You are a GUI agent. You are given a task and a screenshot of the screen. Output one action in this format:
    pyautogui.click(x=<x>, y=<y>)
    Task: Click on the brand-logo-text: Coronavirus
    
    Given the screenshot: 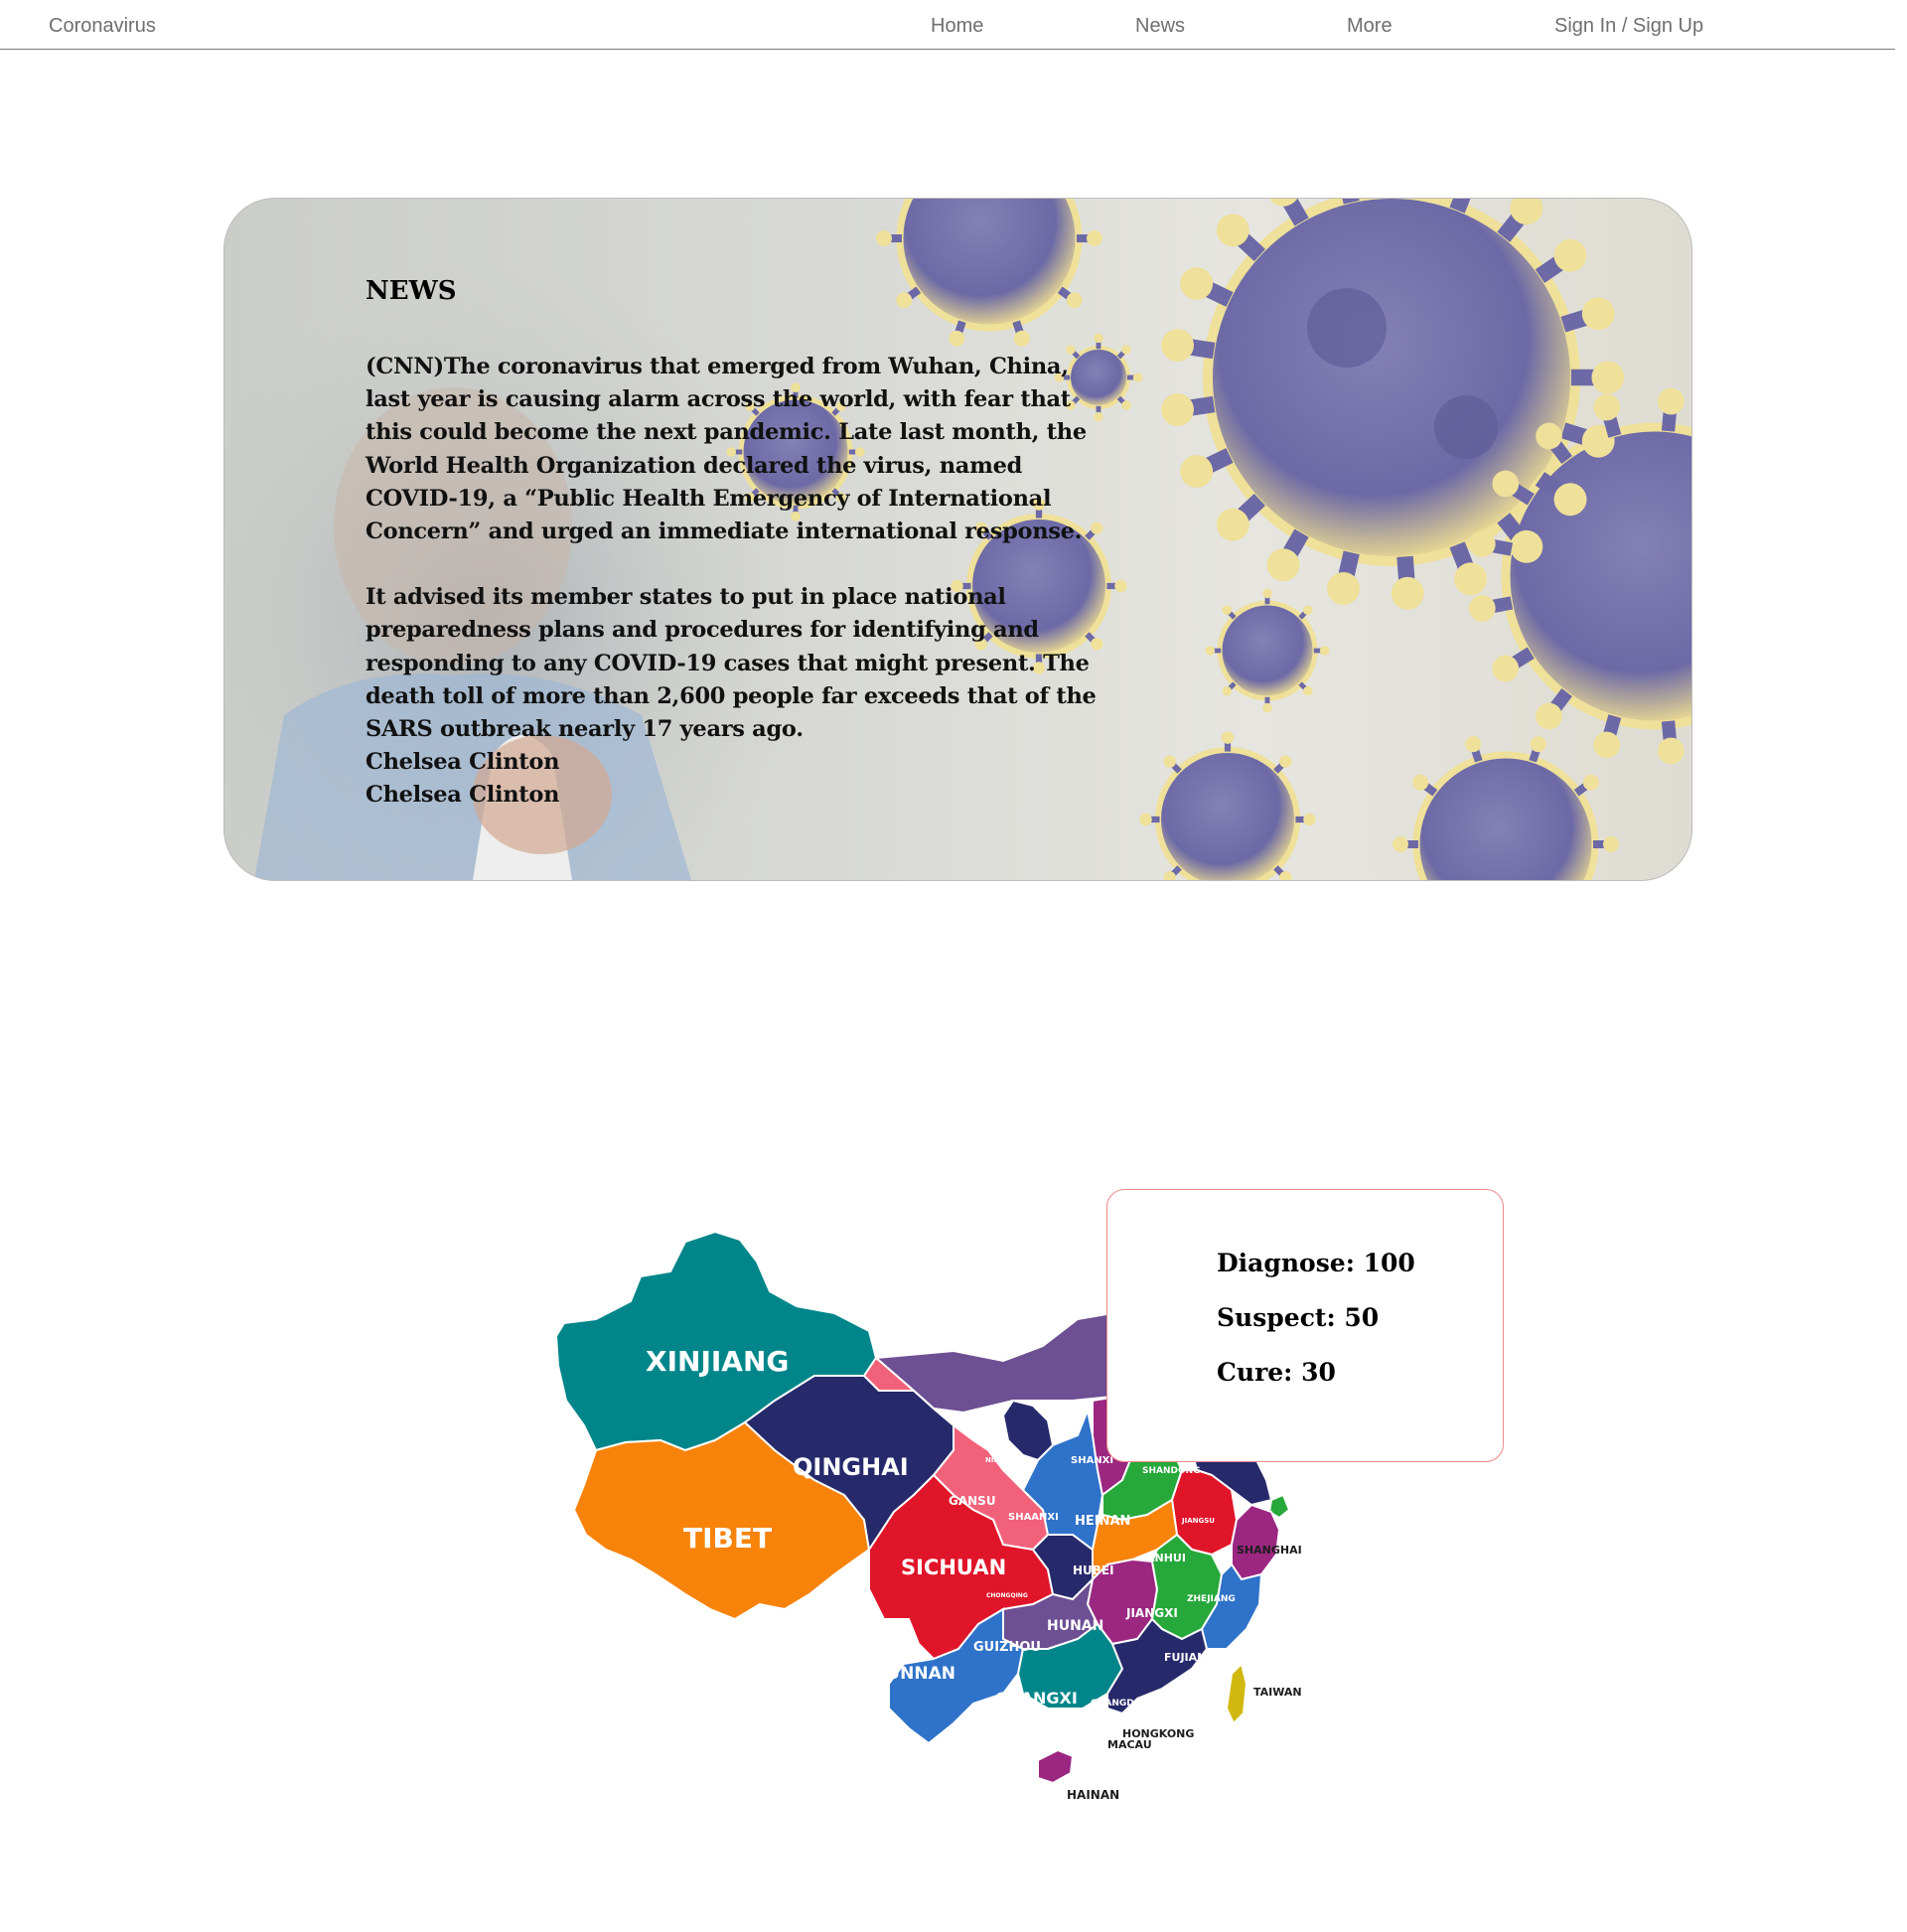 What is the action you would take?
    pyautogui.click(x=102, y=26)
    